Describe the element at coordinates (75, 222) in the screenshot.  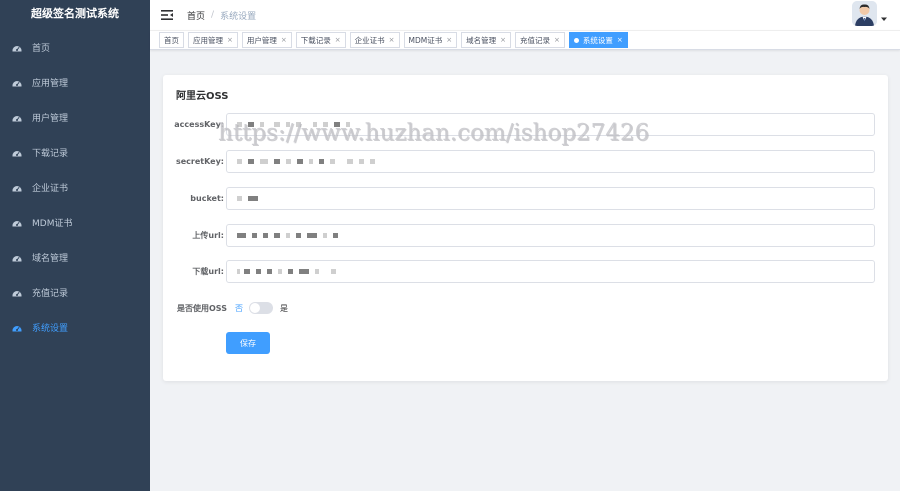
I see `sidebar-item-5: MDM证书` at that location.